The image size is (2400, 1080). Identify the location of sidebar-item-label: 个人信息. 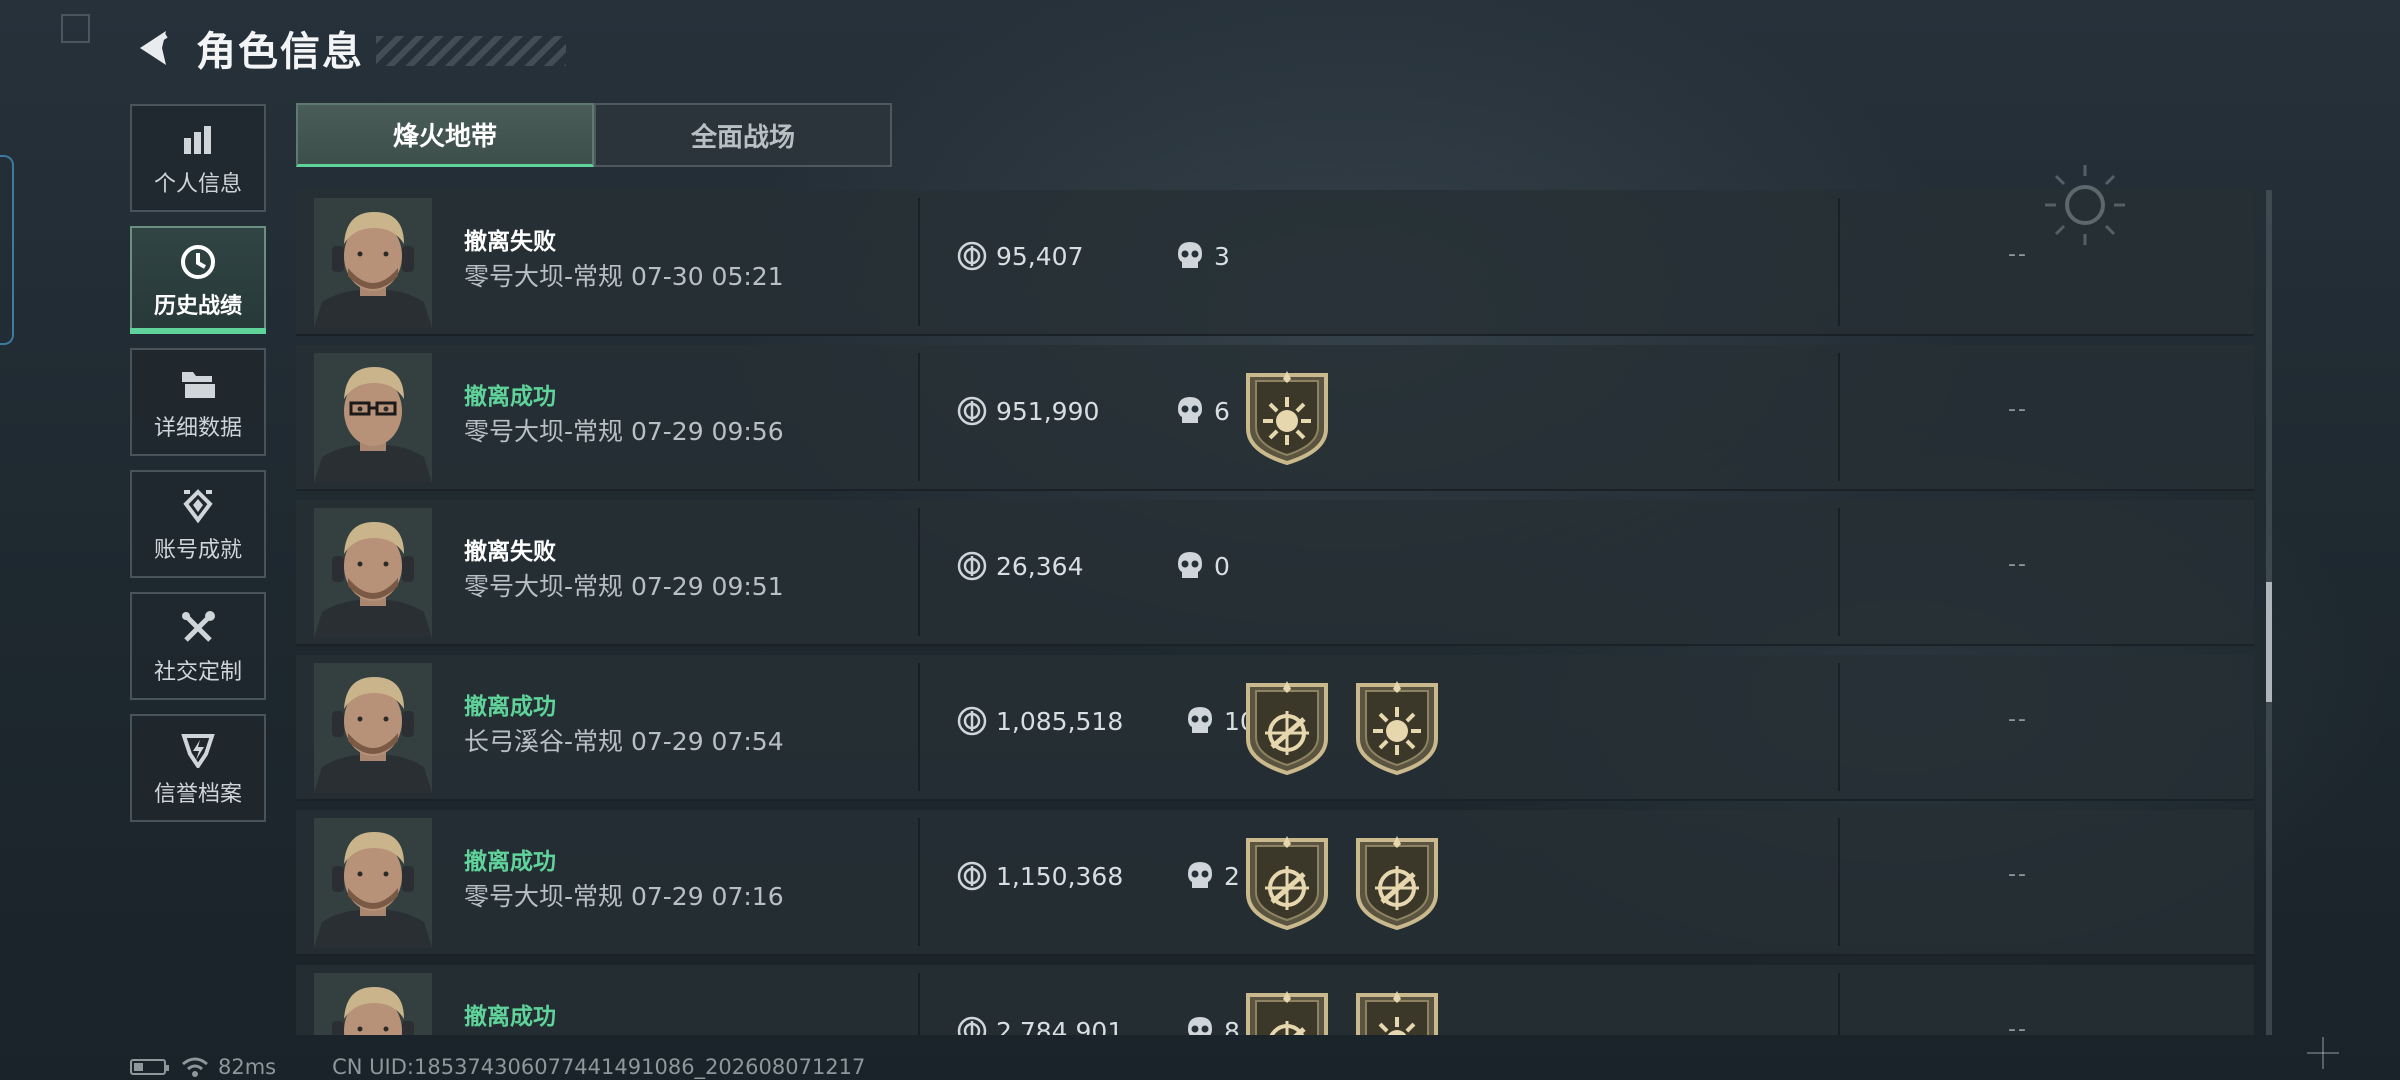
(197, 184).